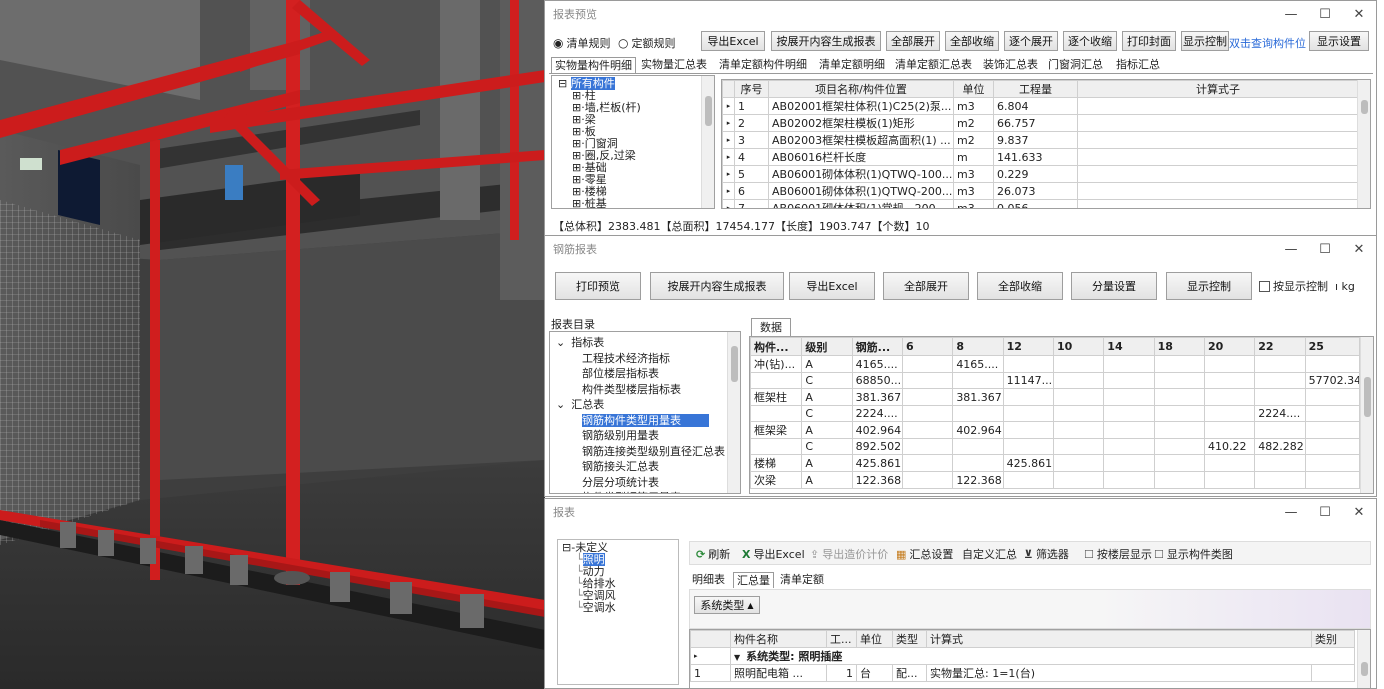 This screenshot has height=689, width=1384. Describe the element at coordinates (1031, 41) in the screenshot. I see `expand-each-button: 逐个展开` at that location.